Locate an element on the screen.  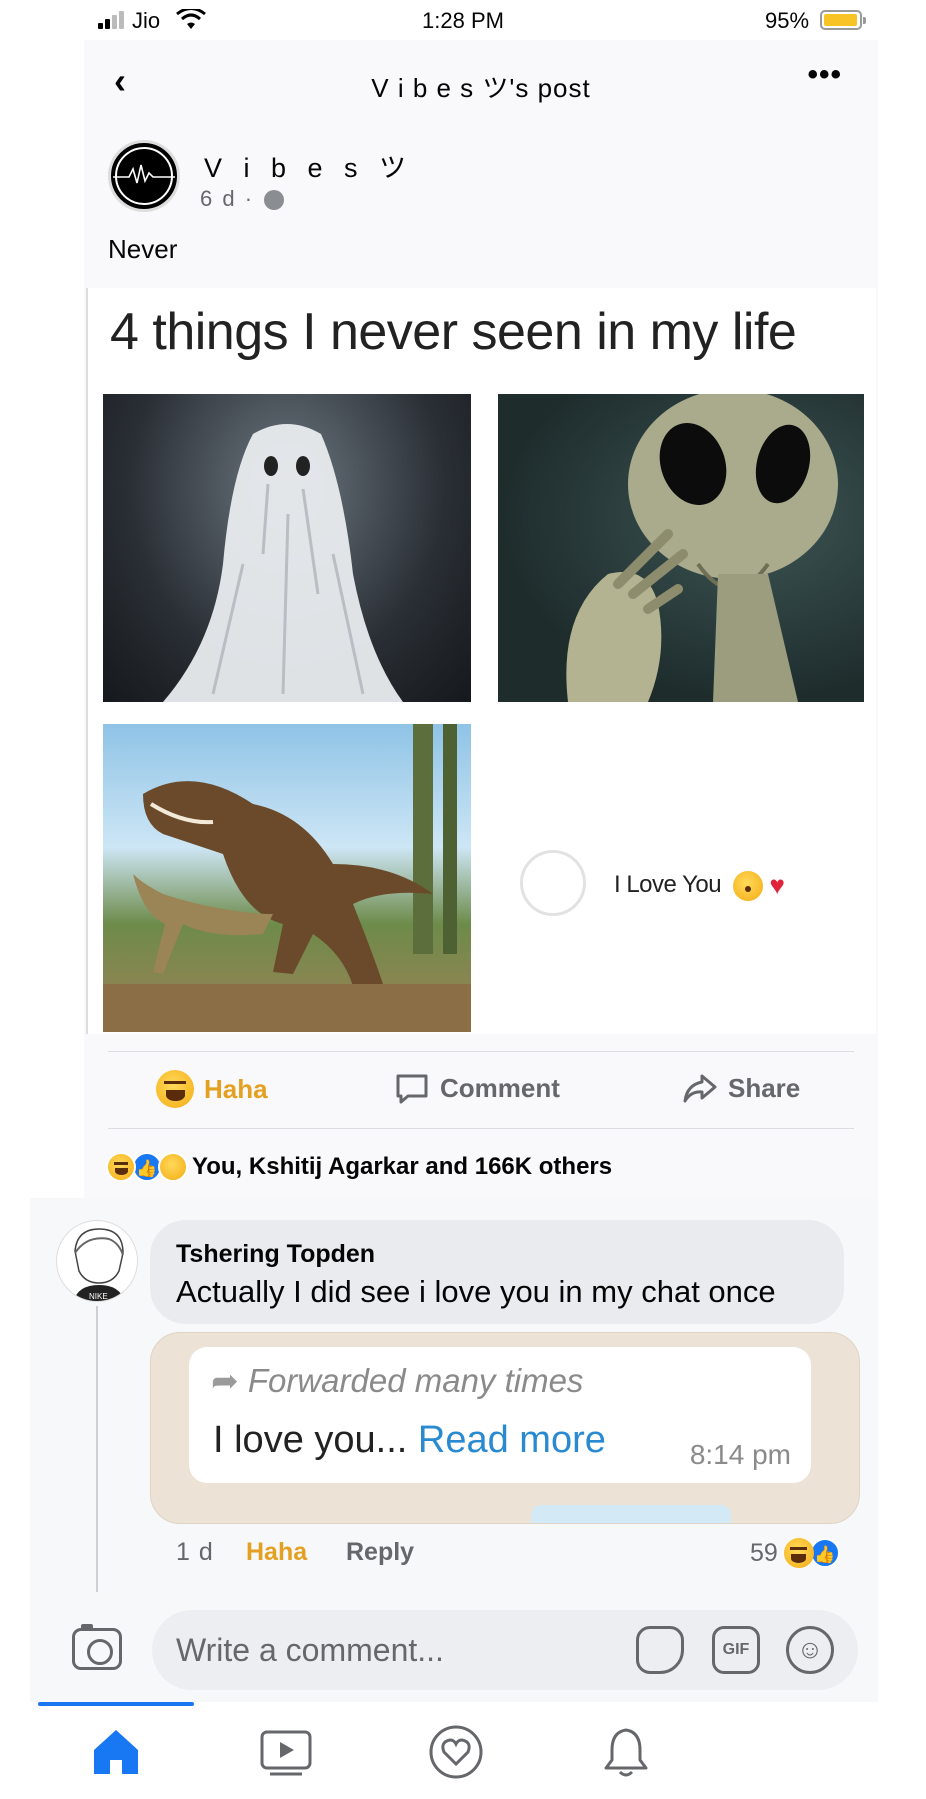
post-age: 6 d · is located at coordinates (227, 198).